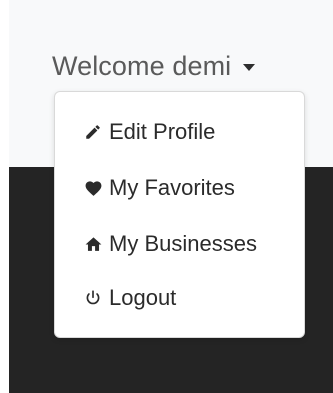 This screenshot has height=393, width=333. What do you see at coordinates (93, 188) in the screenshot?
I see `heart-icon` at bounding box center [93, 188].